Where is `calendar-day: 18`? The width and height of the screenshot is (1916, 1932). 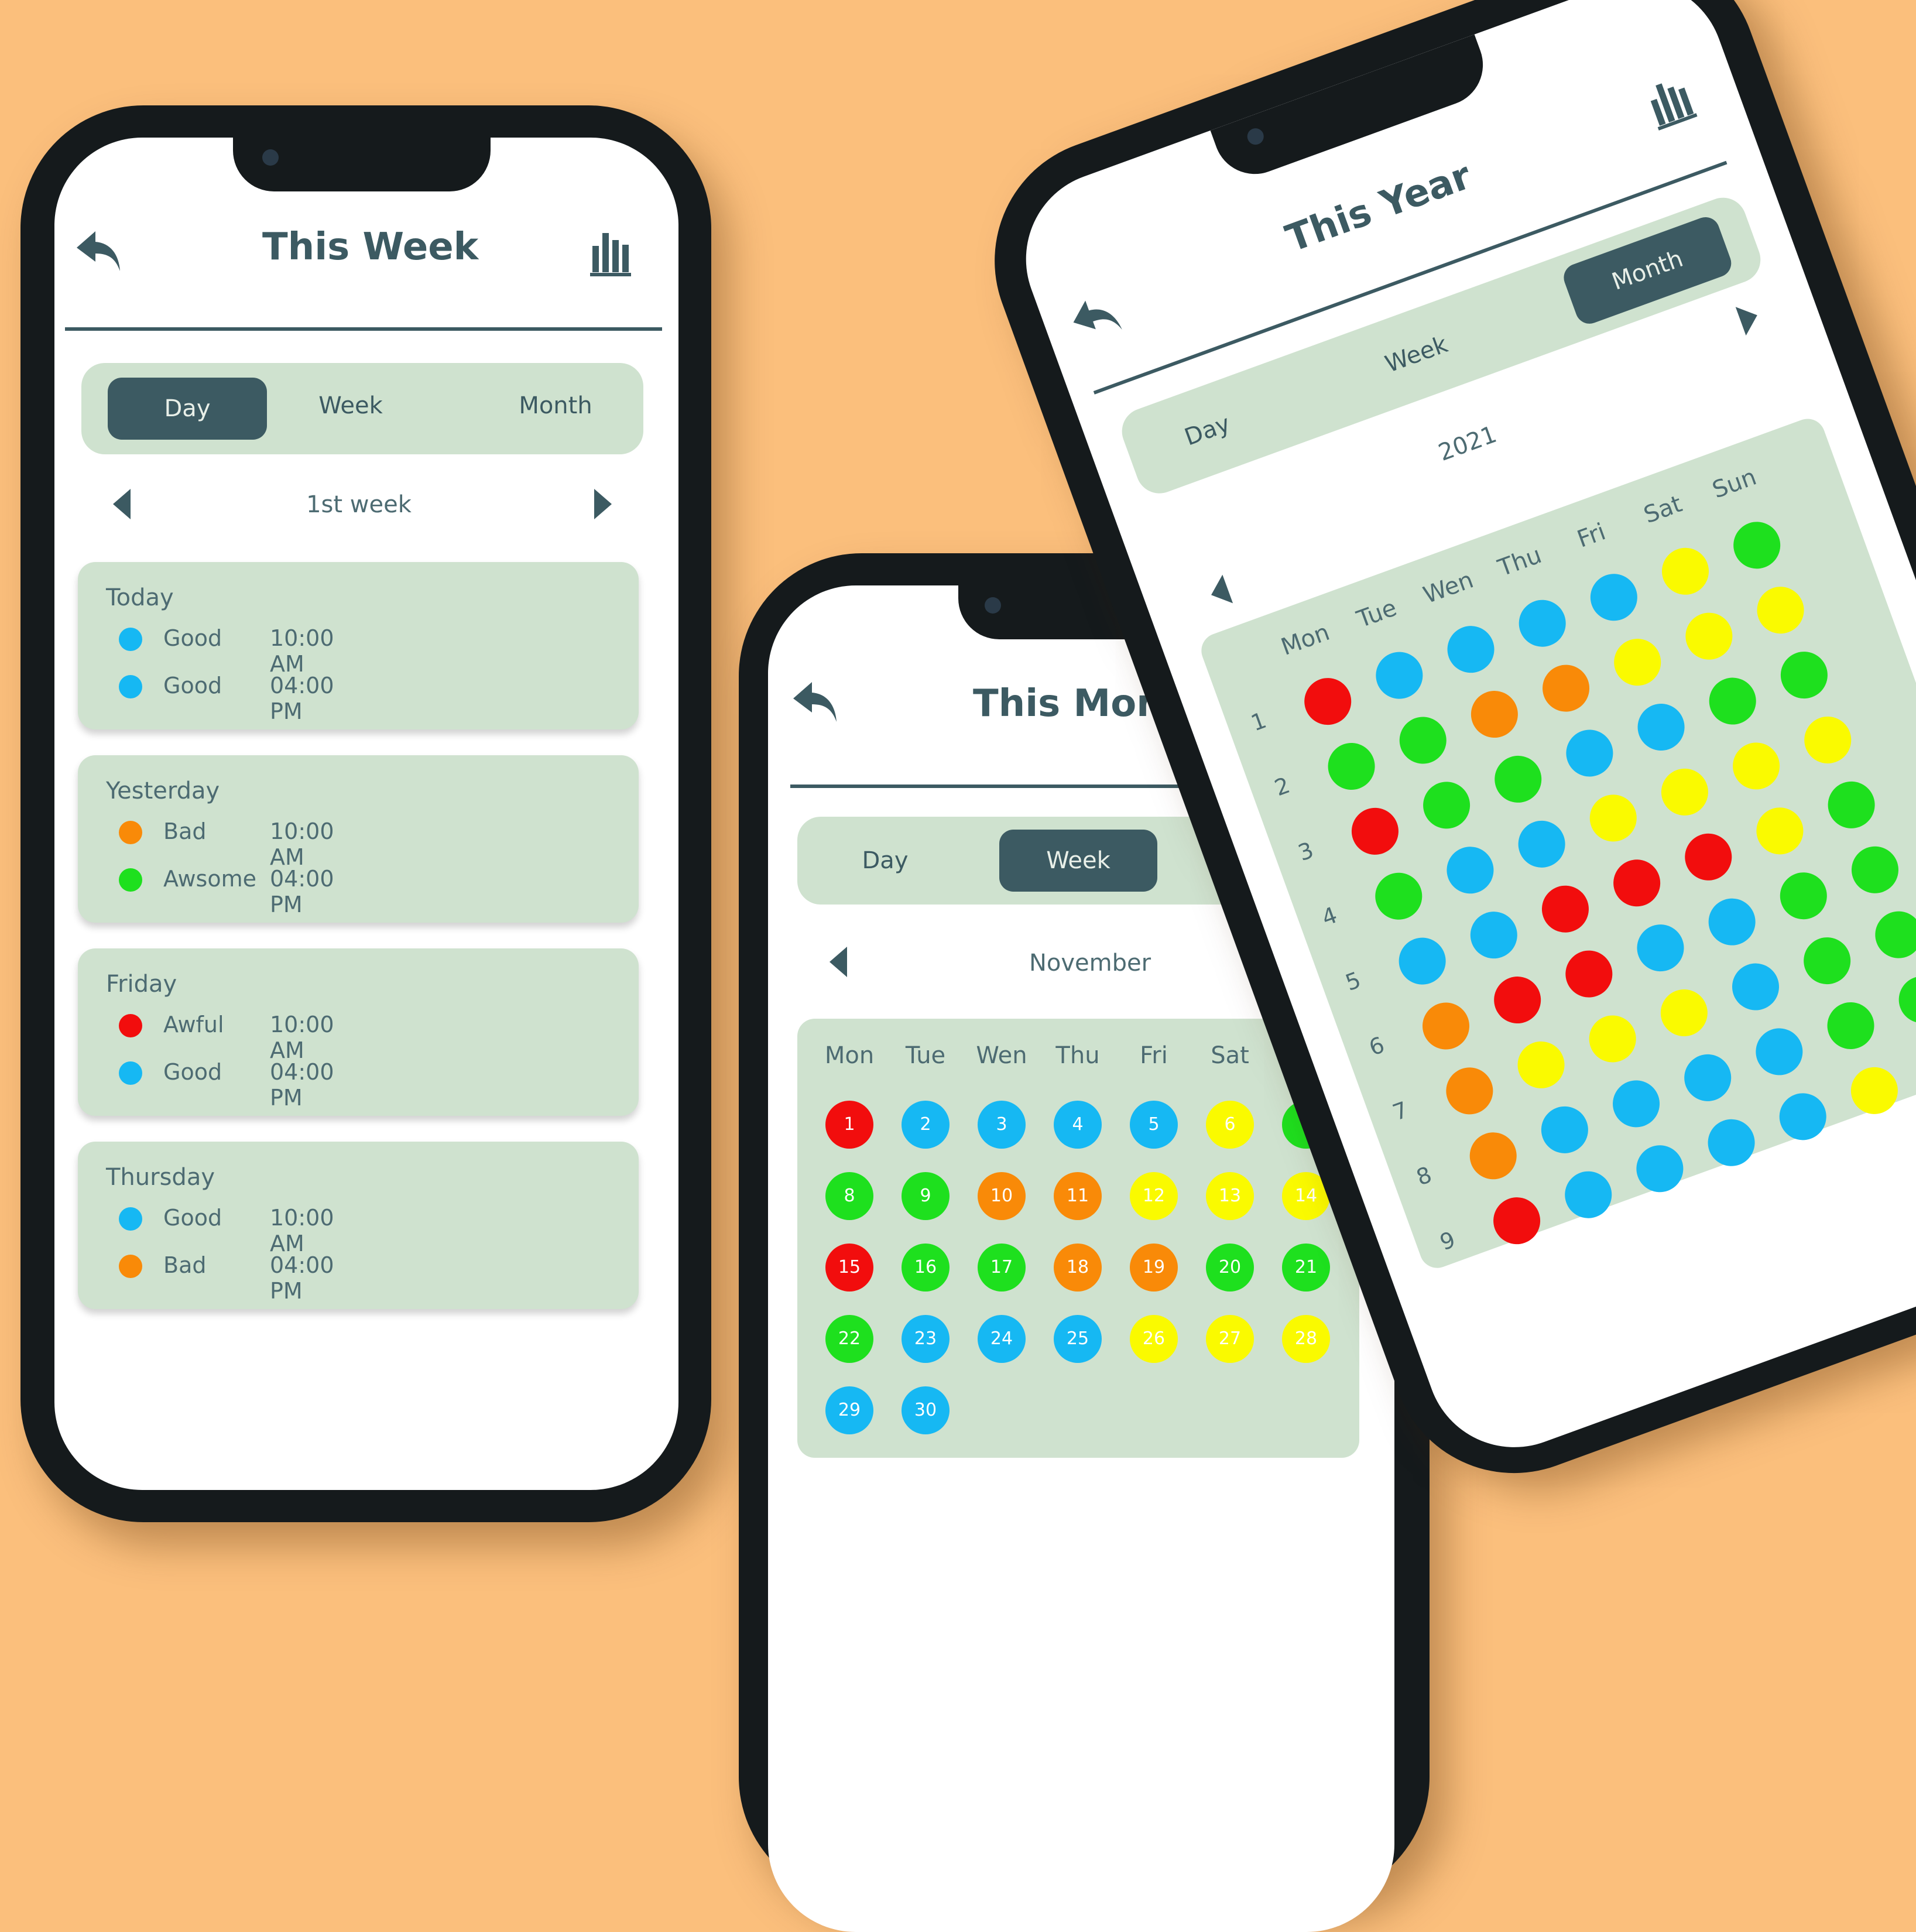 calendar-day: 18 is located at coordinates (1078, 1268).